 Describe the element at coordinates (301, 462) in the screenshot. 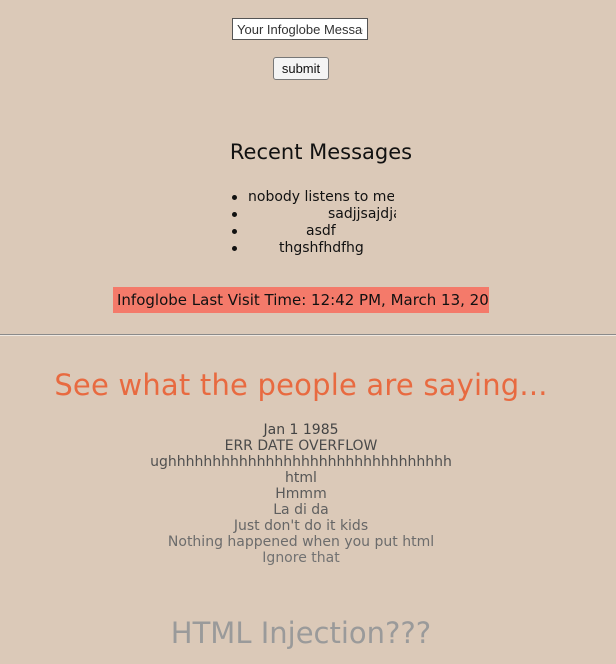

I see `saying-line: ughhhhhhhhhhhhhhhhhhhhhhhhhhhhhhhh` at that location.